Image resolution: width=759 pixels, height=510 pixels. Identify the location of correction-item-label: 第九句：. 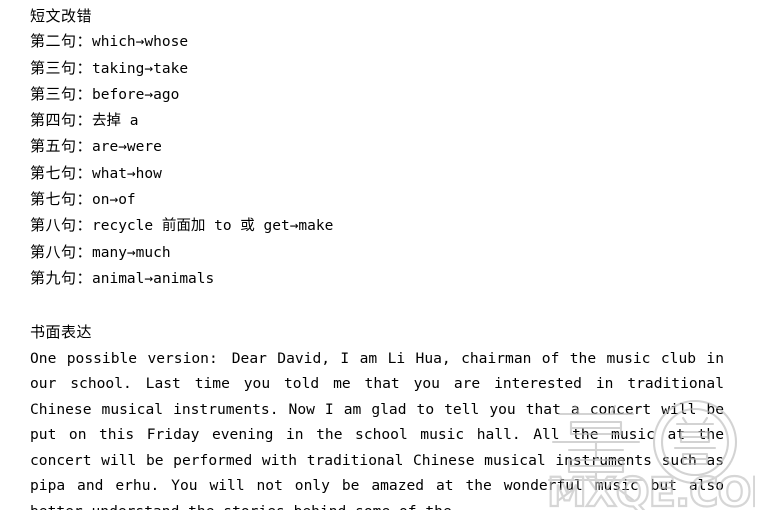
(61, 277).